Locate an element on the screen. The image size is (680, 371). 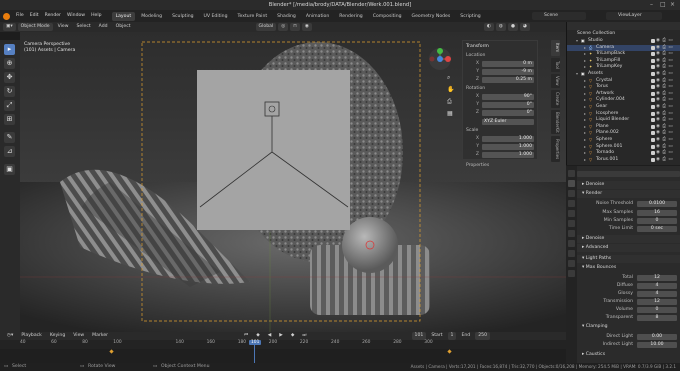
next-key-icon: ◆ is located at coordinates (293, 336).